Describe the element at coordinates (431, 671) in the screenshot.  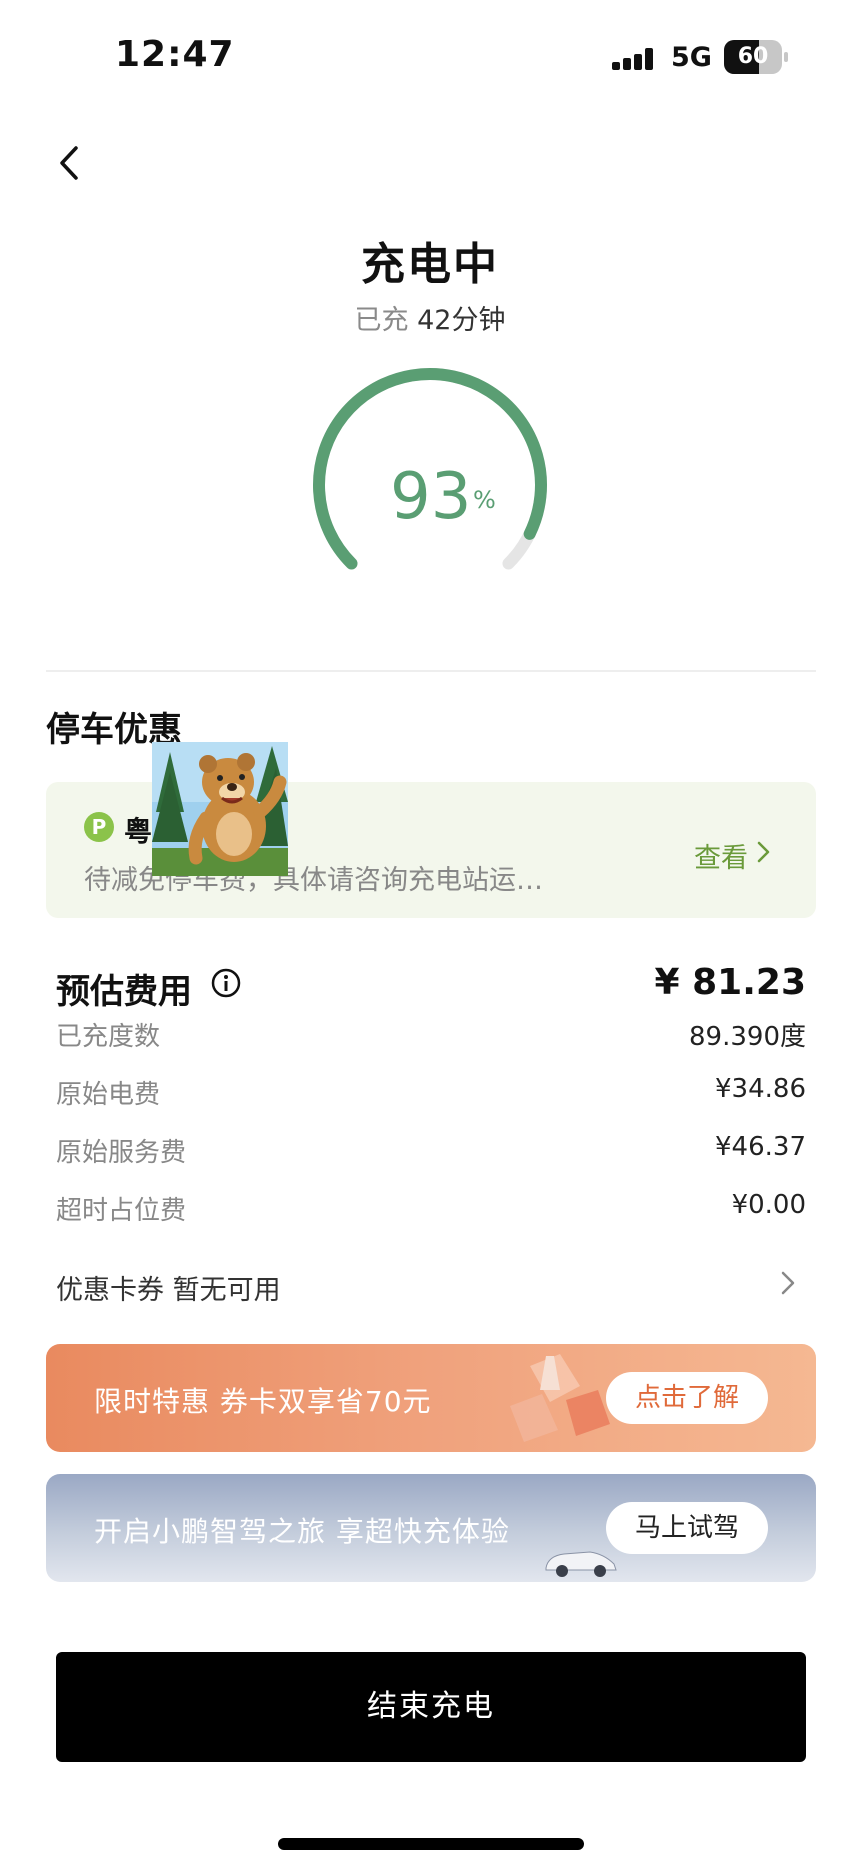
I see `divider` at that location.